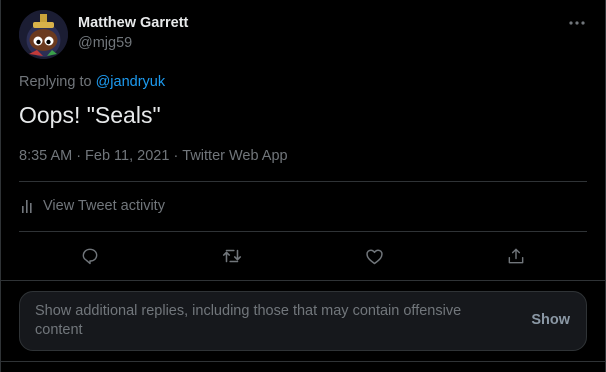  Describe the element at coordinates (550, 320) in the screenshot. I see `show-replies-button: Show` at that location.